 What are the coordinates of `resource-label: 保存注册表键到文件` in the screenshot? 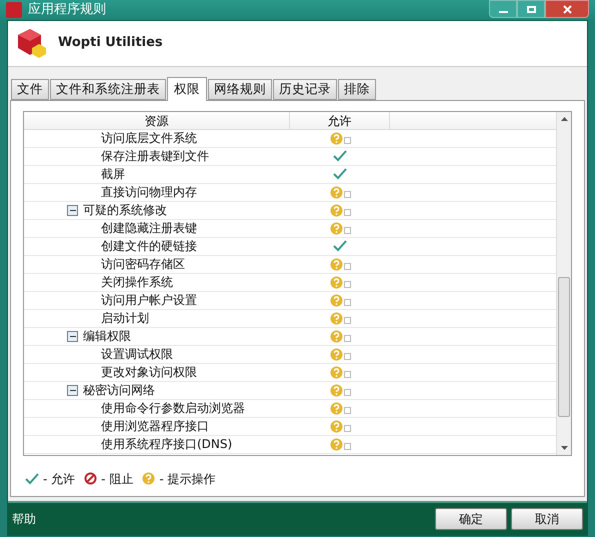 It's located at (155, 157).